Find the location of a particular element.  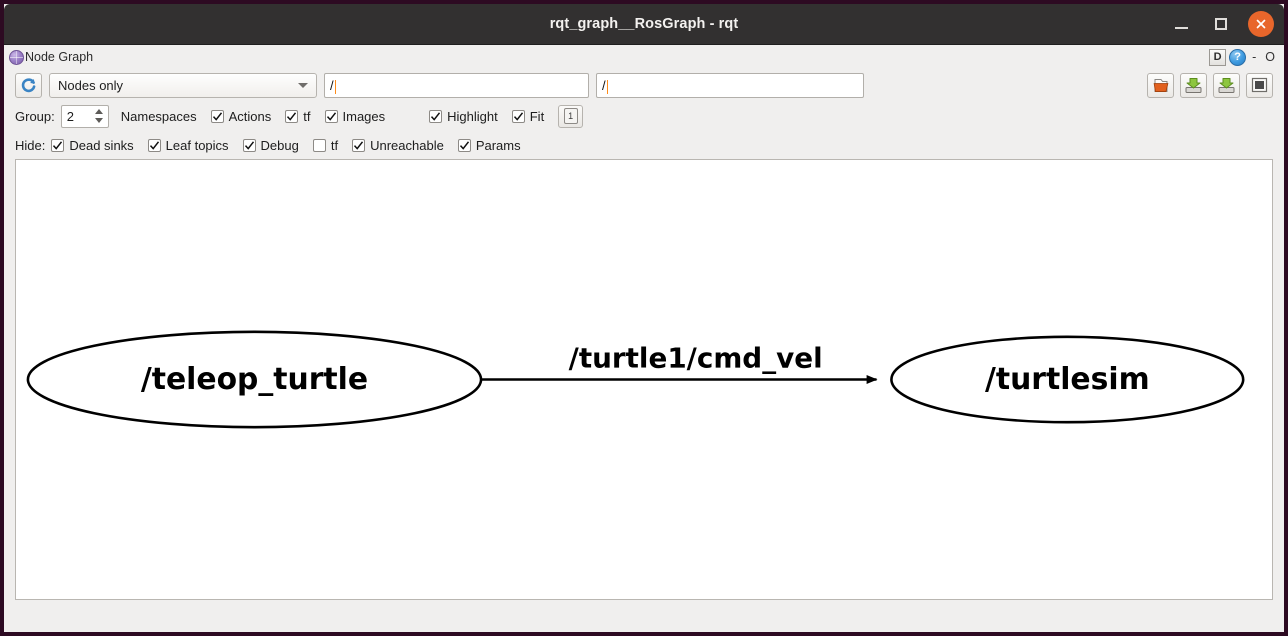

save-image-button is located at coordinates (1226, 85).